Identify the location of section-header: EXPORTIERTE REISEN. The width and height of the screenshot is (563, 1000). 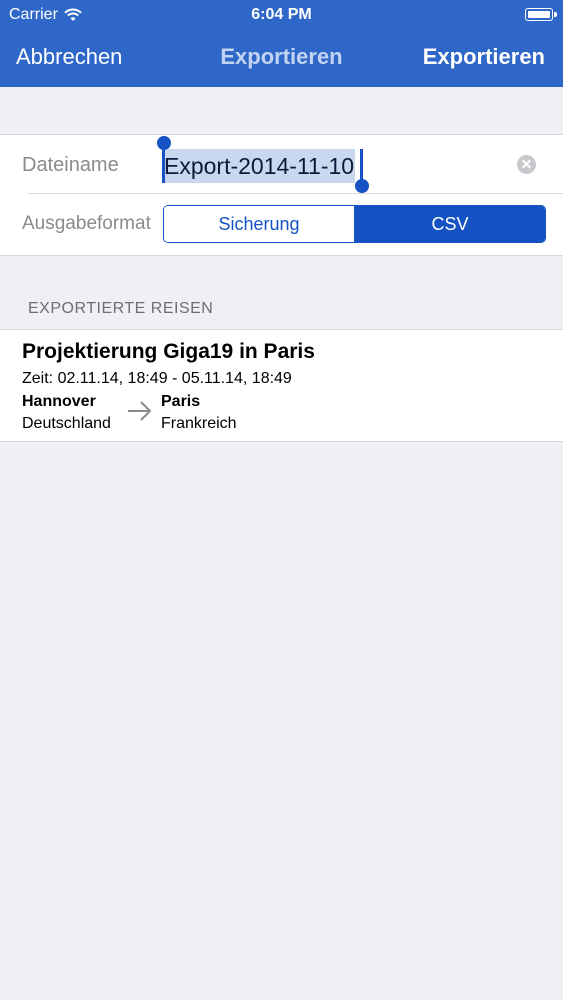
(121, 308).